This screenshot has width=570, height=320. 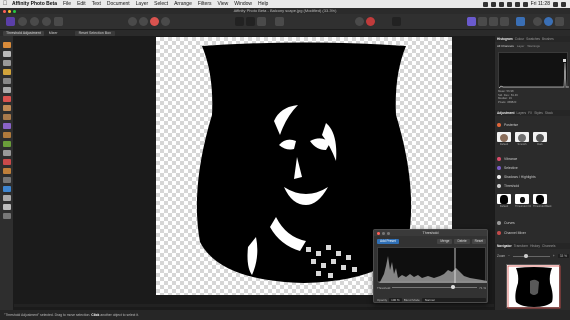 I want to click on tab-adjustment: Adjustment, so click(x=506, y=113).